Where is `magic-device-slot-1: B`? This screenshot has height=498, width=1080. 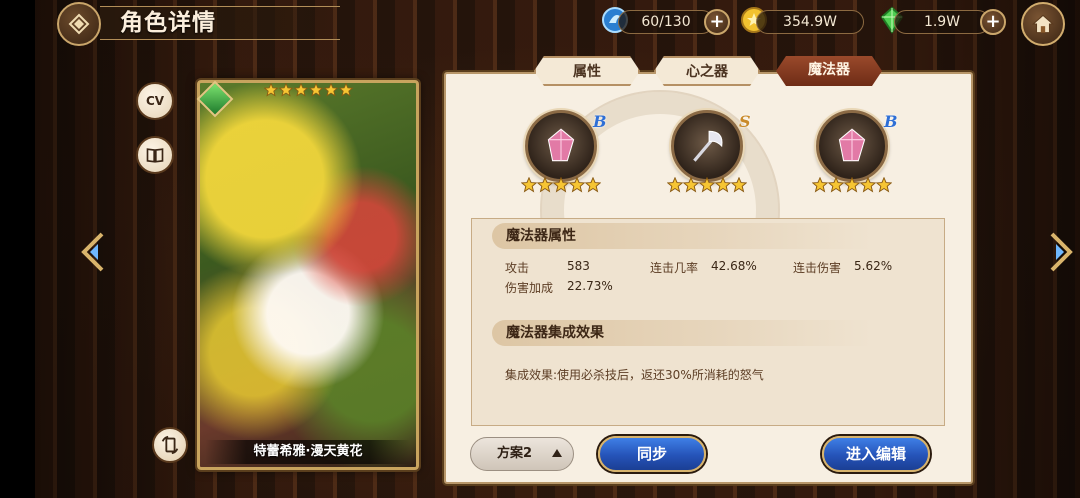
magic-device-slot-1: B is located at coordinates (564, 155).